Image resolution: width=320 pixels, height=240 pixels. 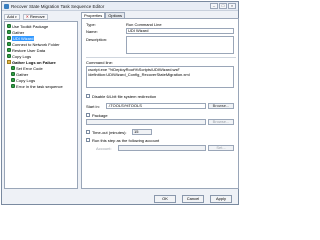 I want to click on timeout-stepper: 15, so click(x=142, y=132).